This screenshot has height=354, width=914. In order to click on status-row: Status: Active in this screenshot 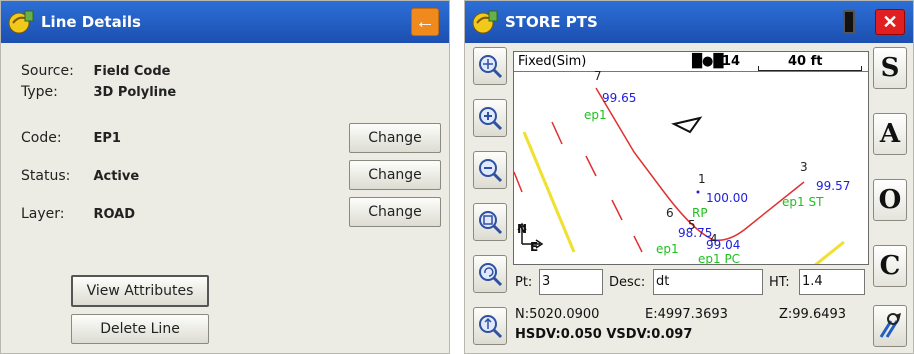, I will do `click(80, 176)`.